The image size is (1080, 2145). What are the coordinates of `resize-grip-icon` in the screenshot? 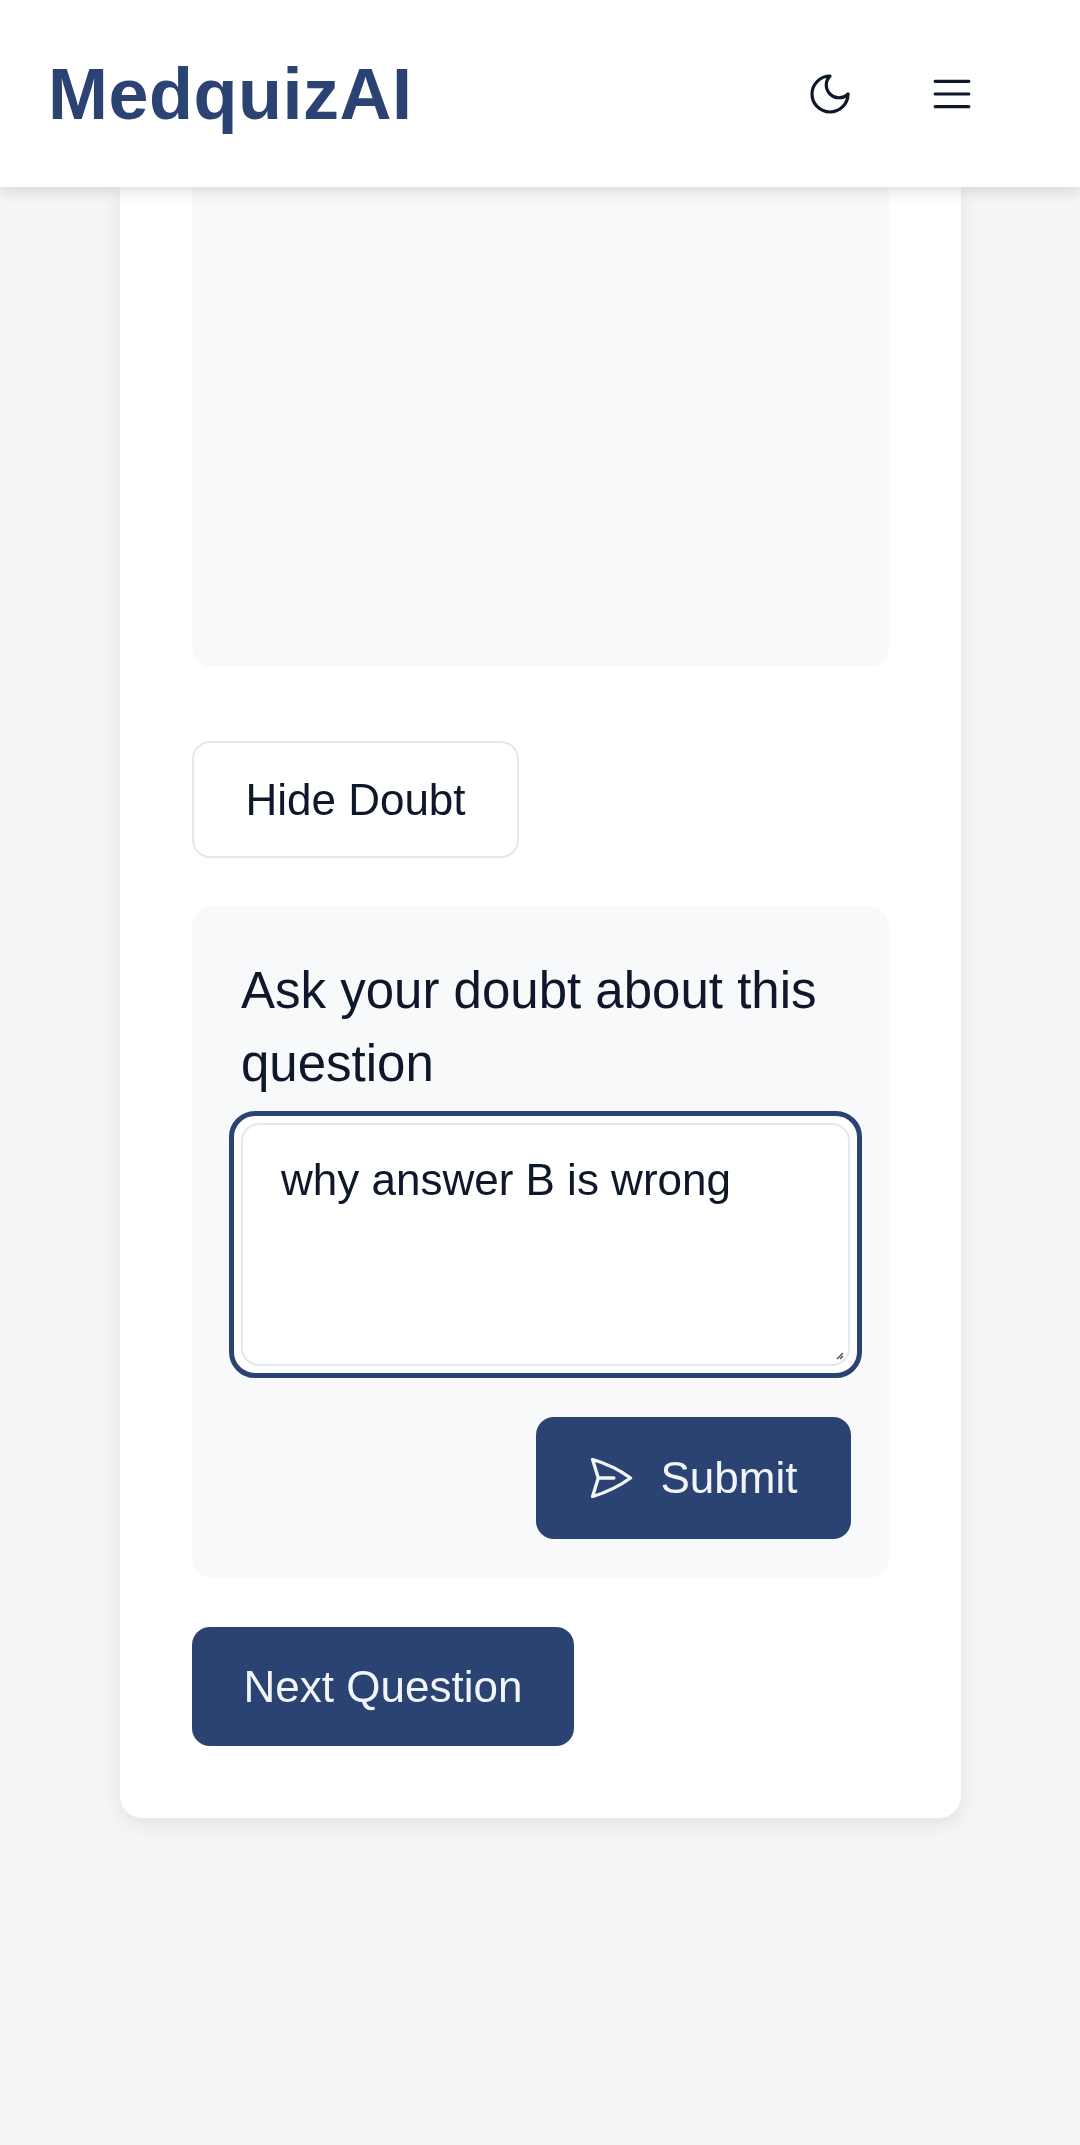 It's located at (840, 1356).